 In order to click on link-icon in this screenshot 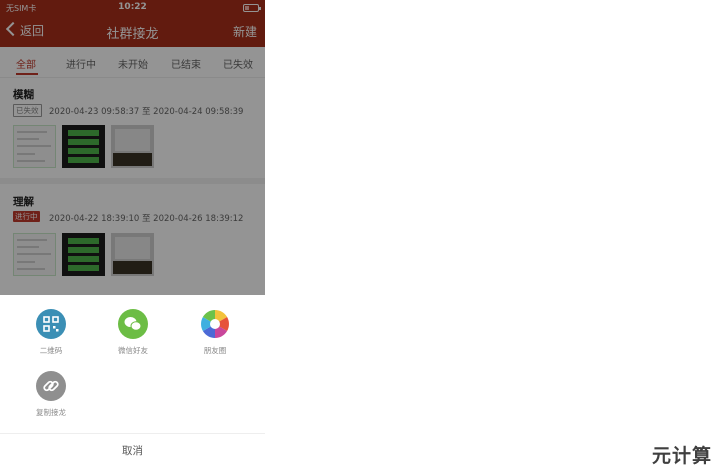, I will do `click(51, 386)`.